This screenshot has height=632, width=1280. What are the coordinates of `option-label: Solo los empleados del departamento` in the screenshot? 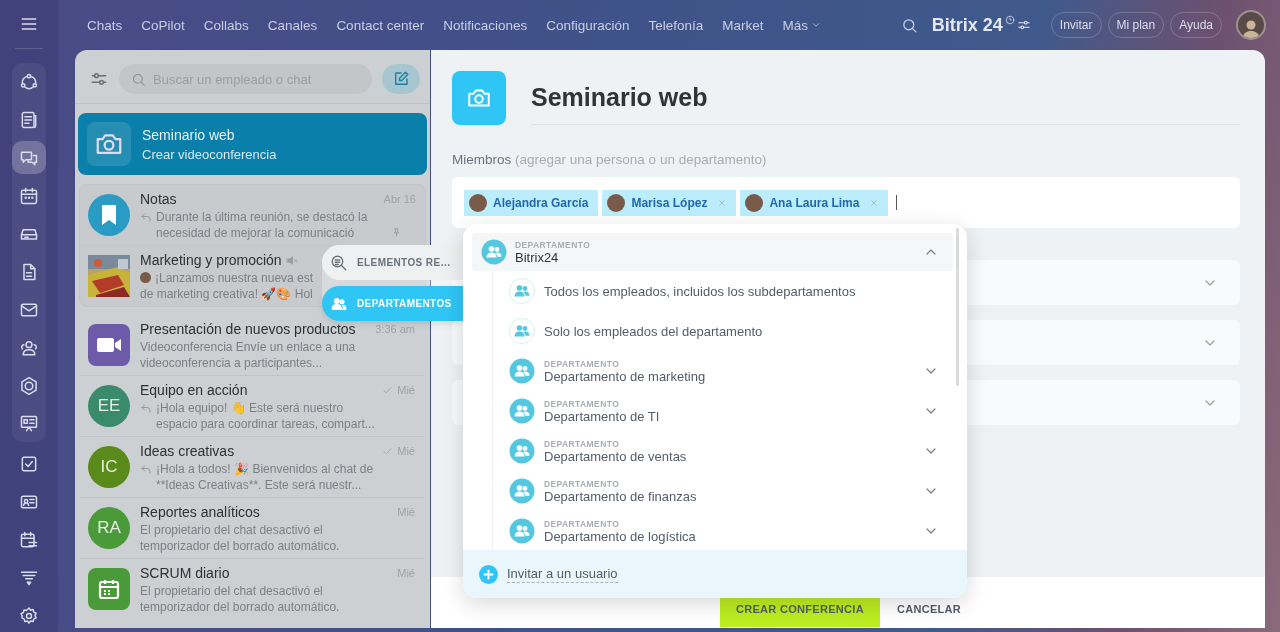 It's located at (653, 331).